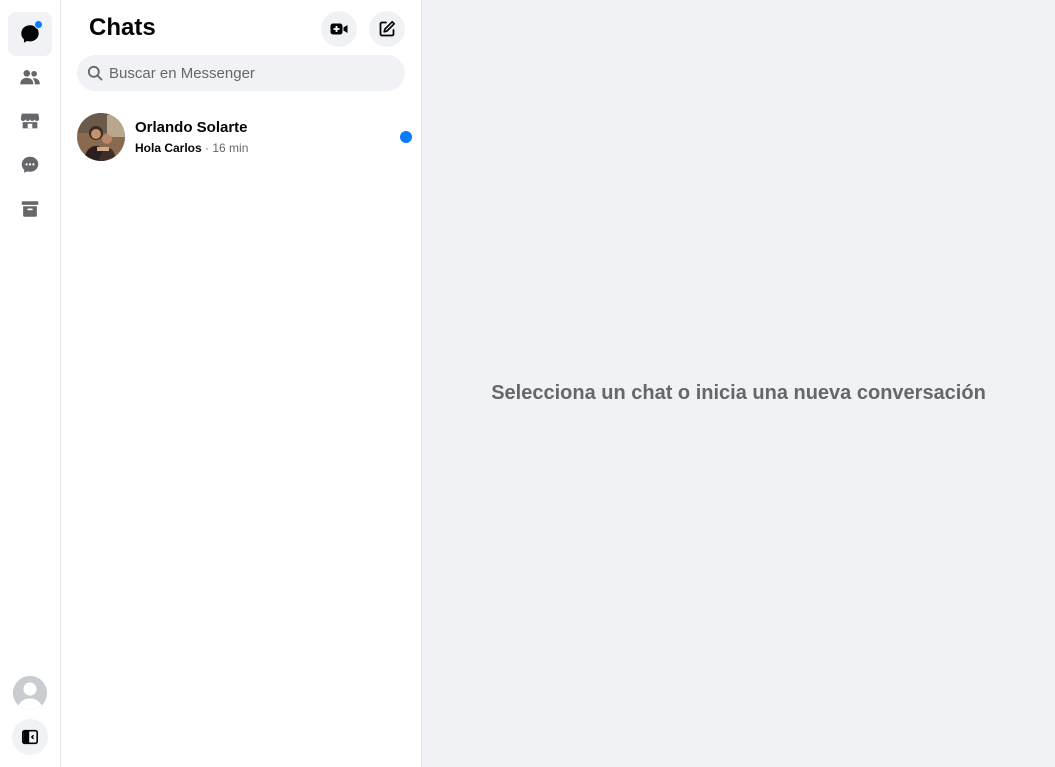  I want to click on search-input, so click(249, 73).